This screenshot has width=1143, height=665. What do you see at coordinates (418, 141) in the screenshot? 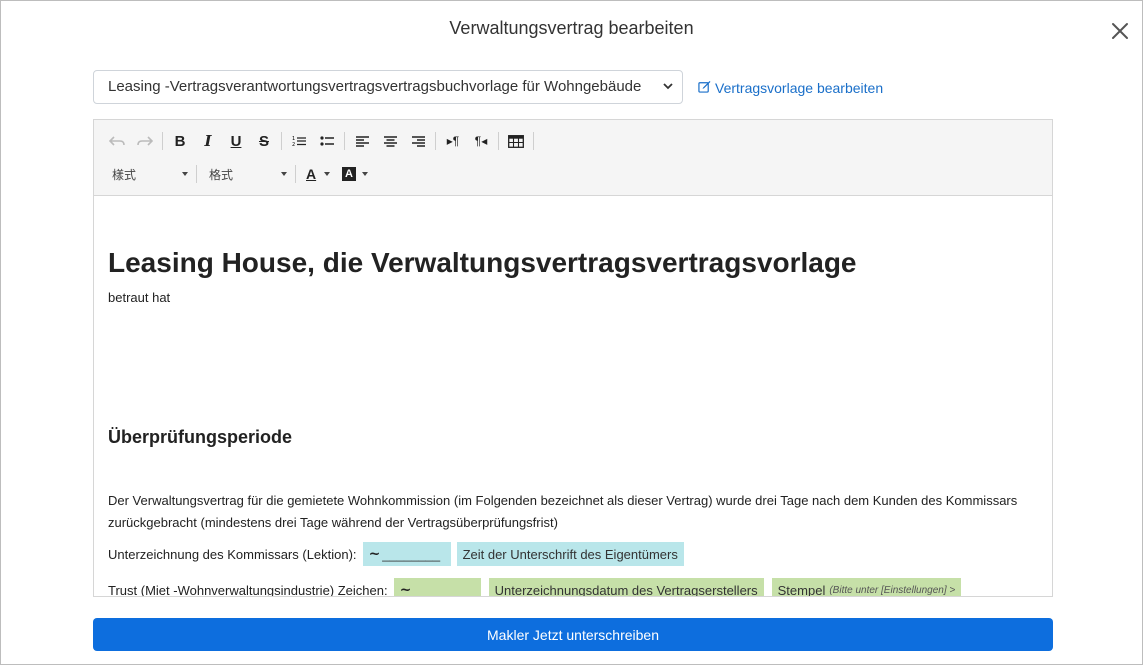
I see `align-right-icon` at bounding box center [418, 141].